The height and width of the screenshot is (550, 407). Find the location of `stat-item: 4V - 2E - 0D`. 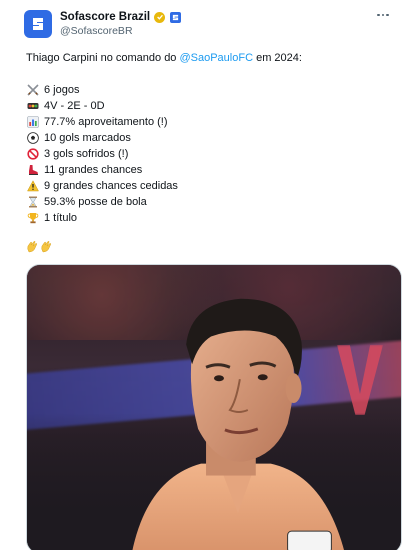

stat-item: 4V - 2E - 0D is located at coordinates (211, 106).